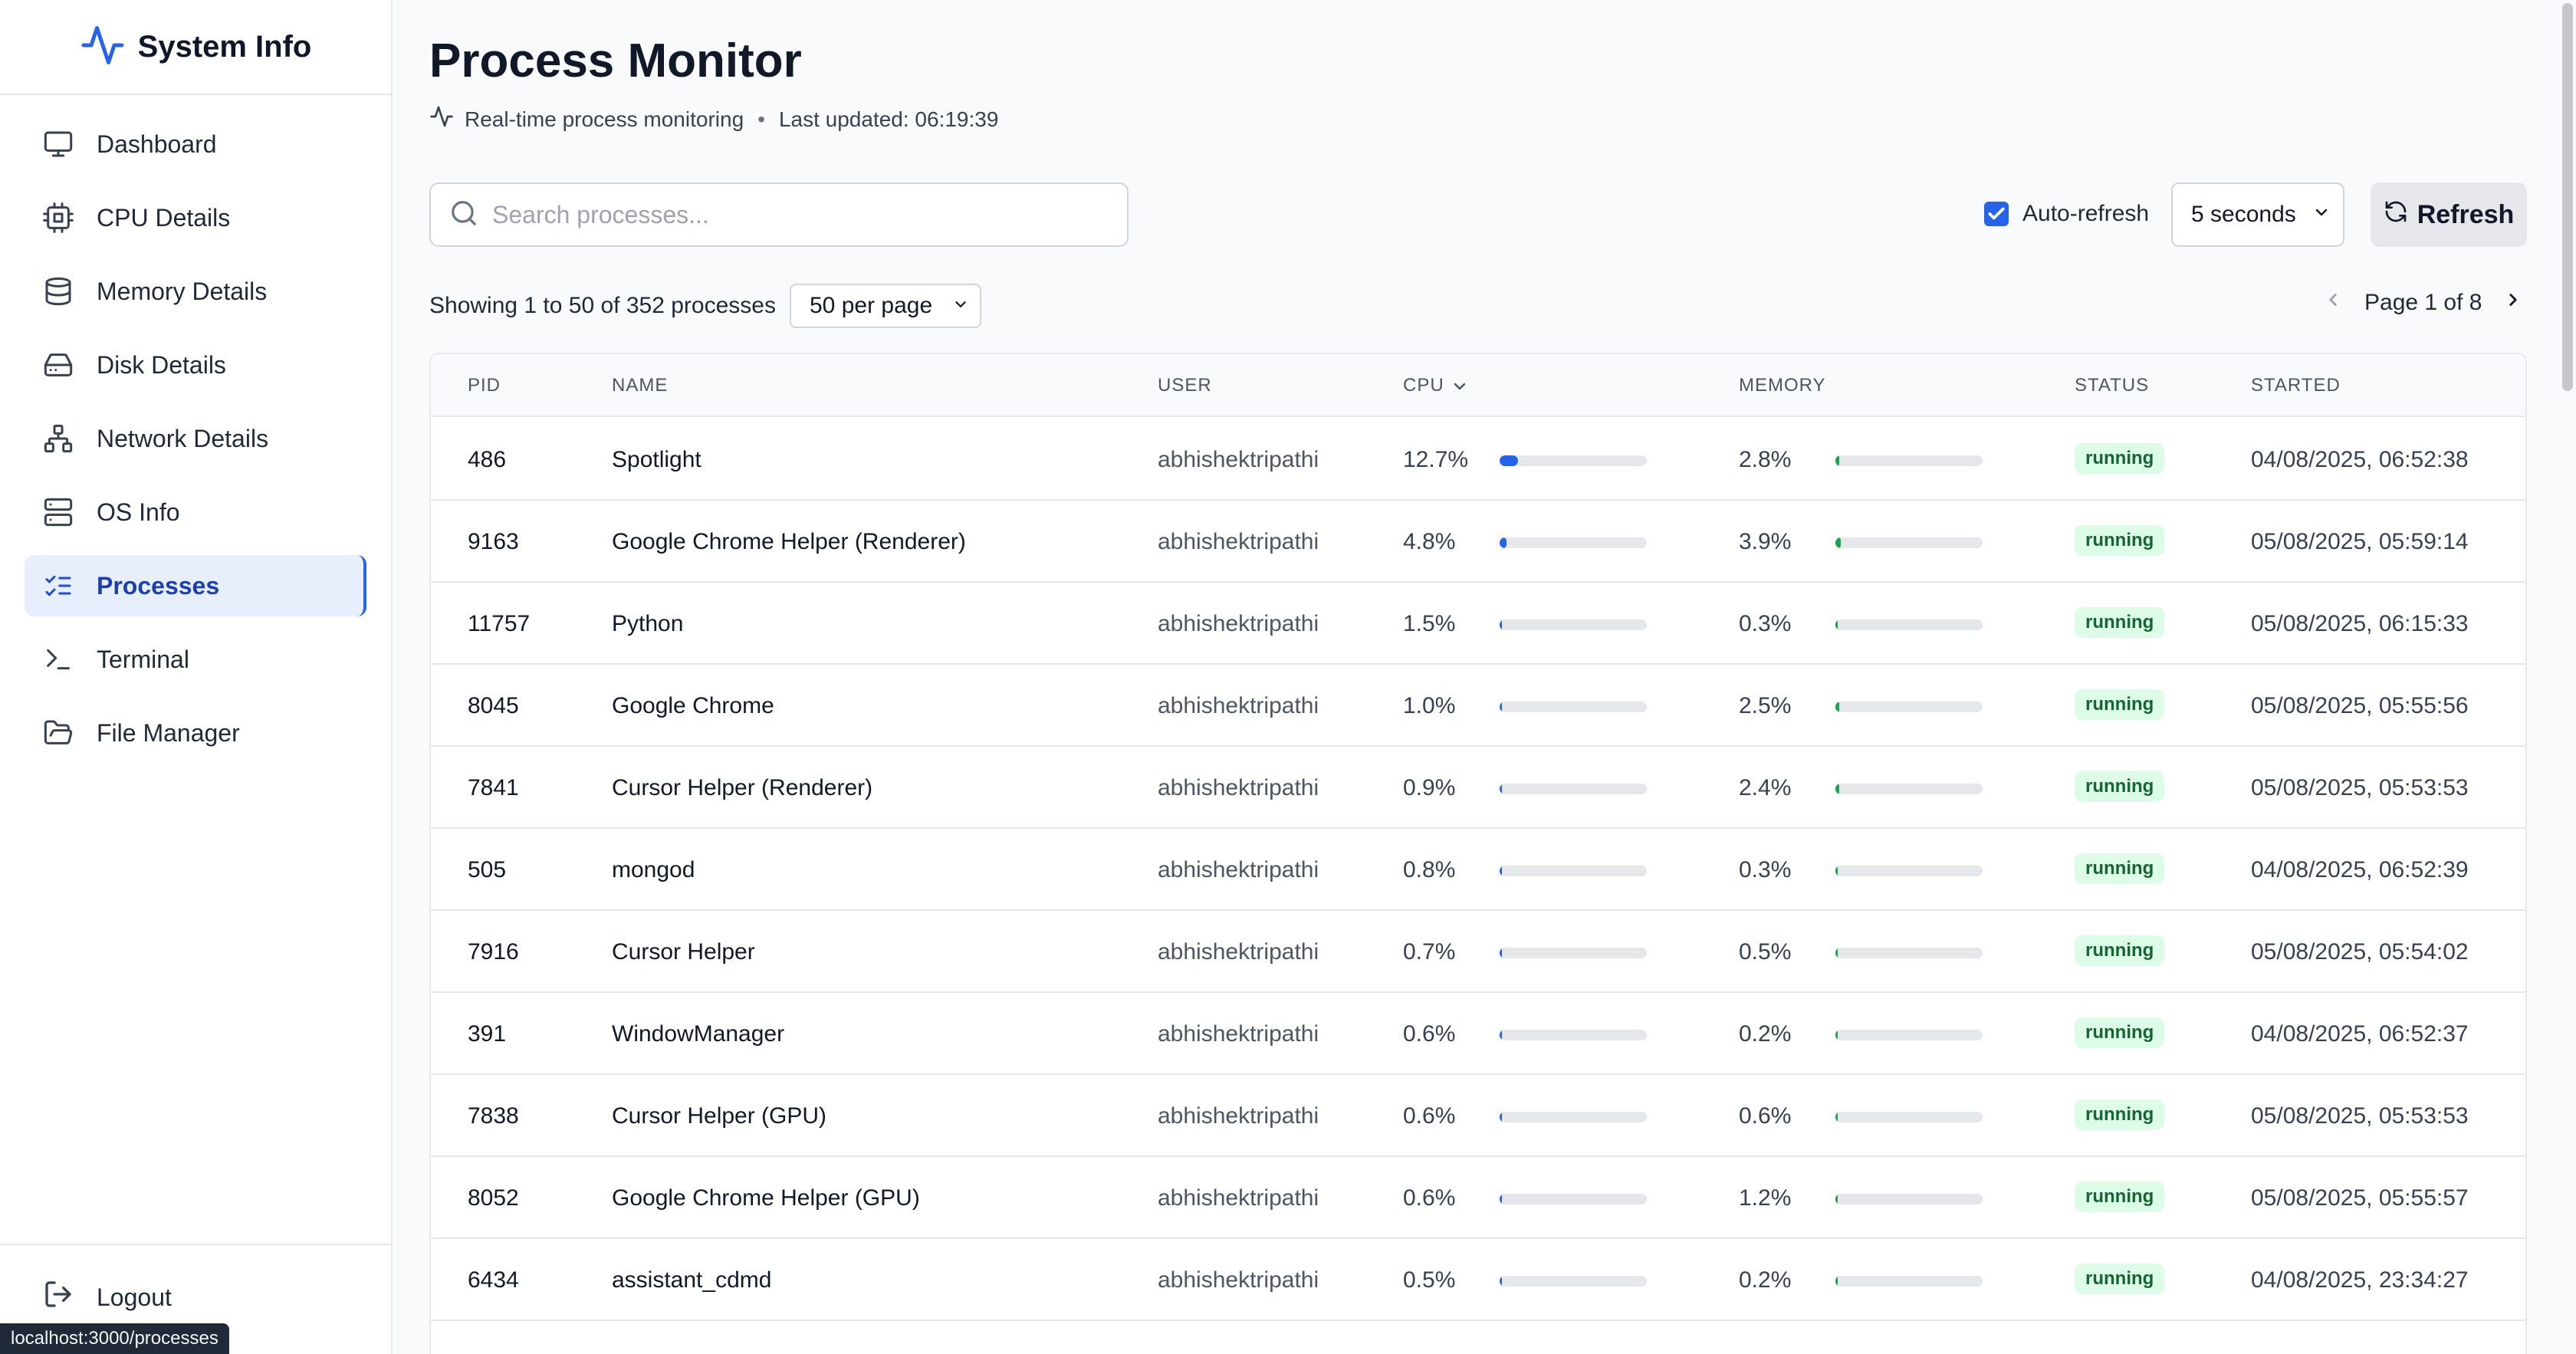  I want to click on brand: System Info, so click(195, 47).